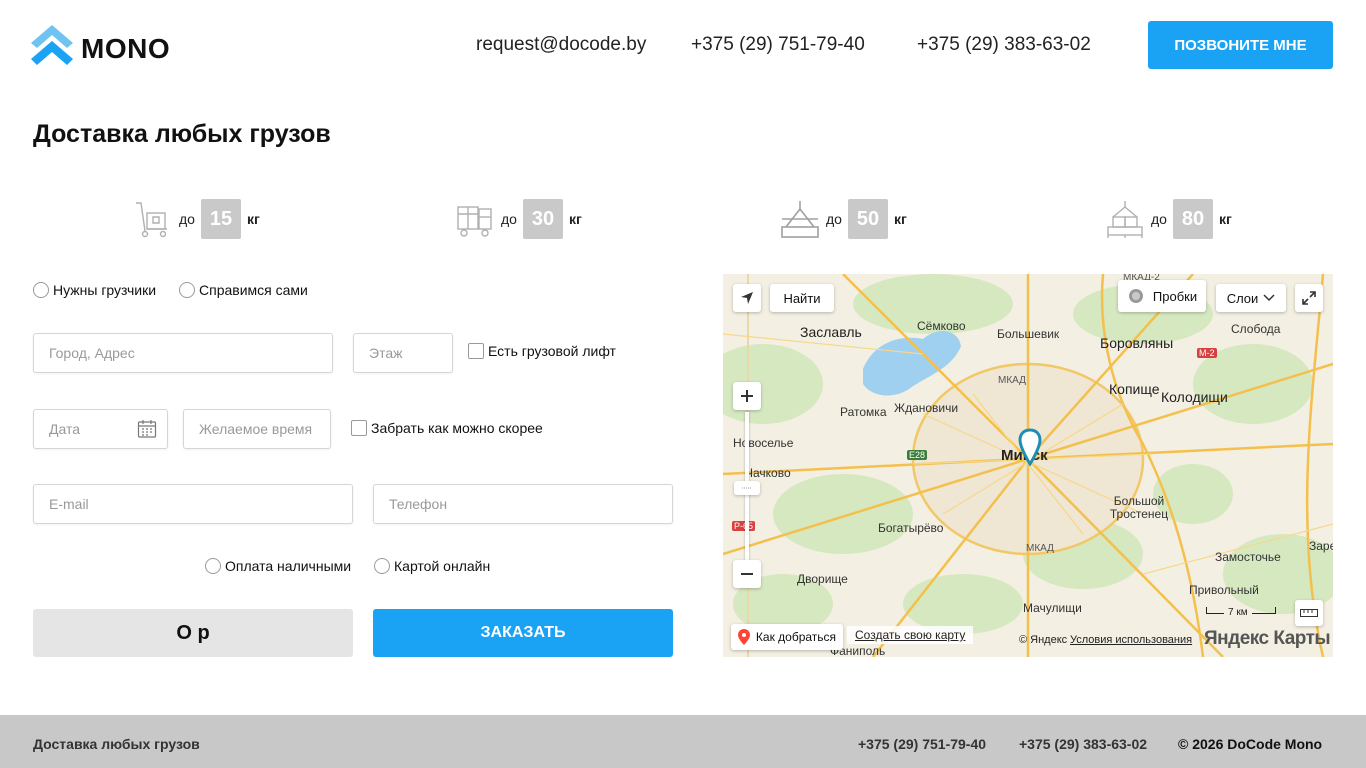 Image resolution: width=1366 pixels, height=768 pixels. What do you see at coordinates (743, 637) in the screenshot?
I see `map-pin-icon` at bounding box center [743, 637].